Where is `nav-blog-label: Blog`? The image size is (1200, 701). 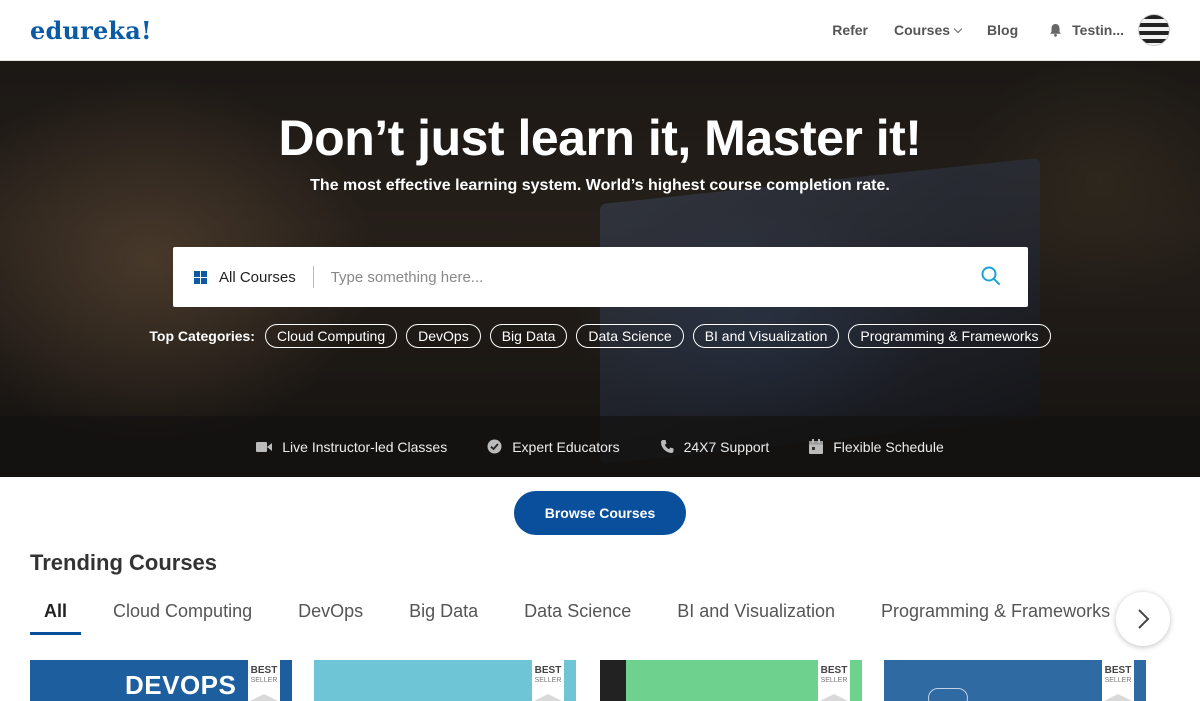 nav-blog-label: Blog is located at coordinates (1003, 30).